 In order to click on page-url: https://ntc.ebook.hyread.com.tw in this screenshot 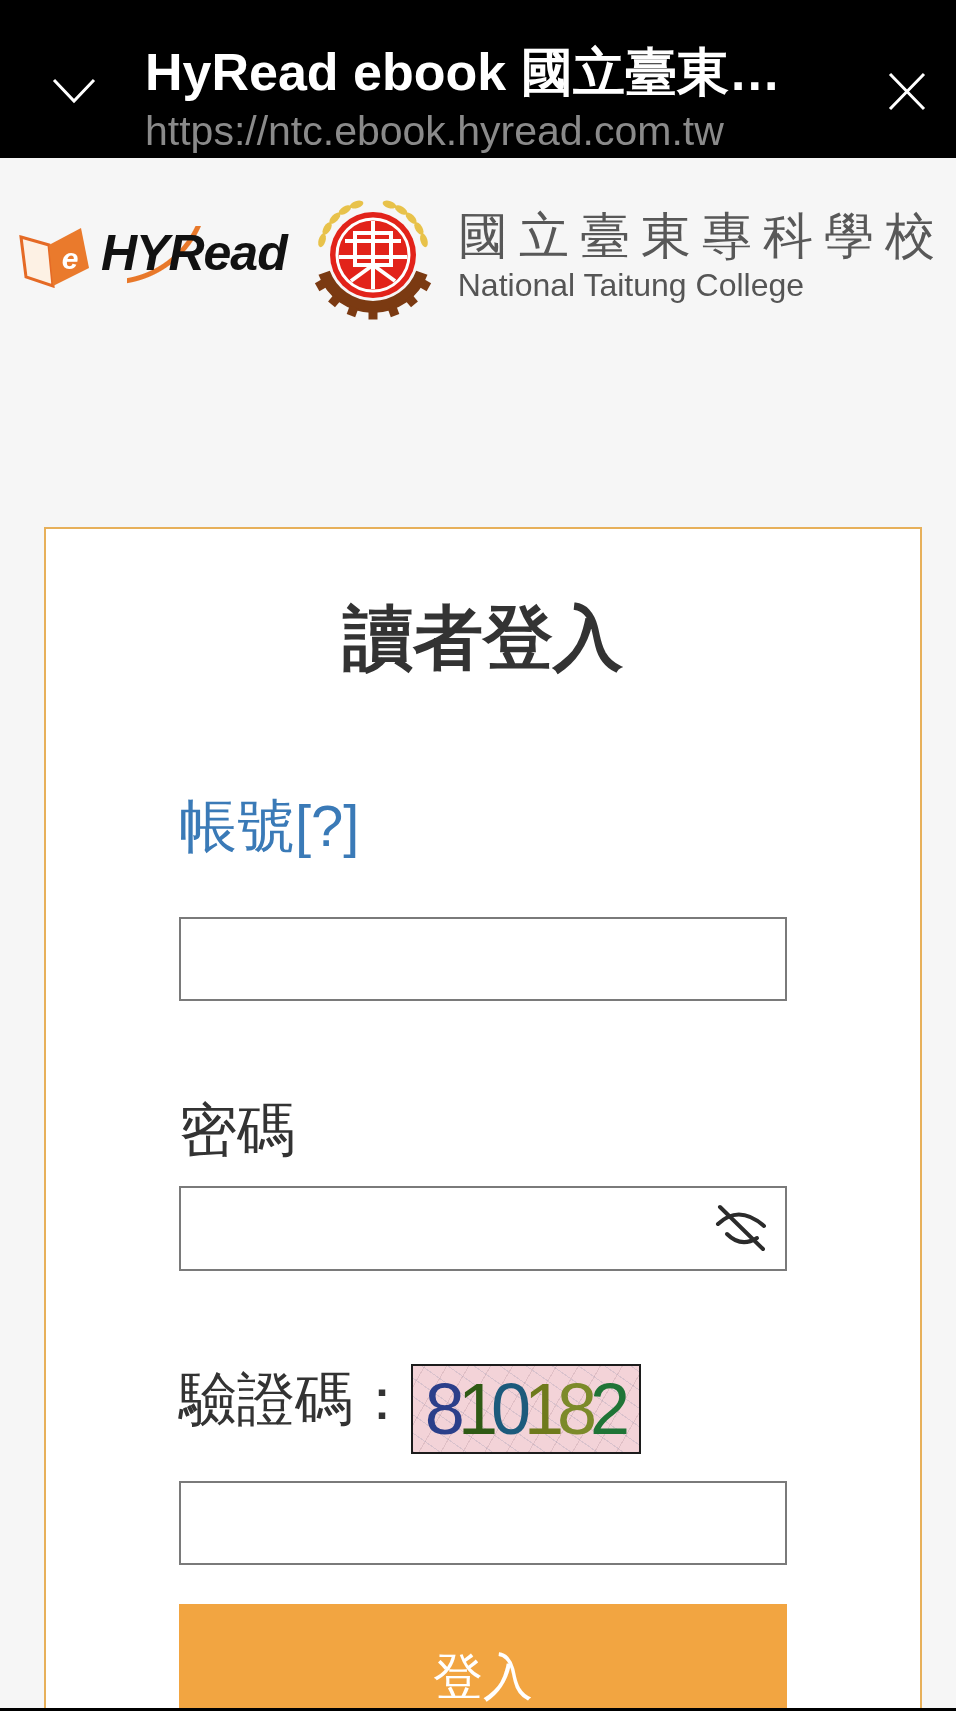, I will do `click(434, 132)`.